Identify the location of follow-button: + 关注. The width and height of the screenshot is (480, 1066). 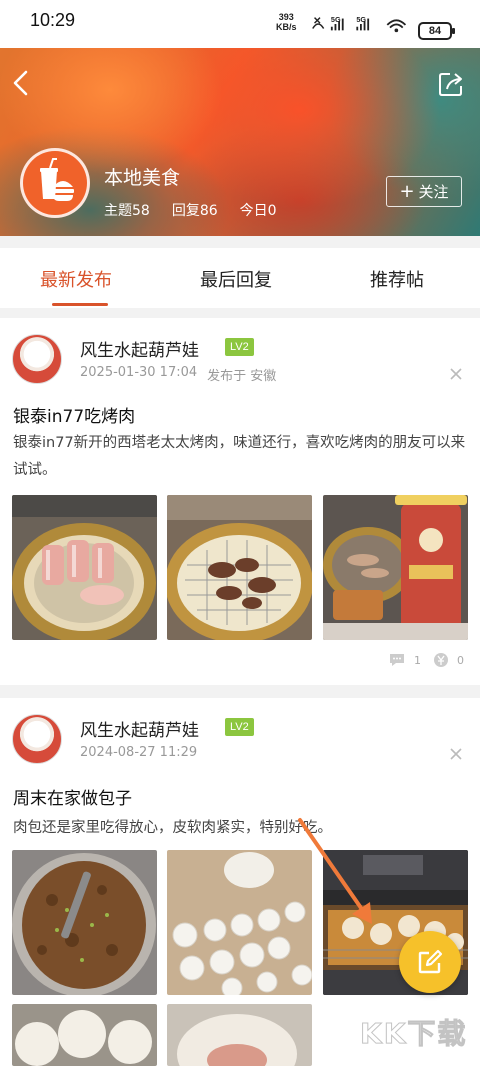
(424, 191).